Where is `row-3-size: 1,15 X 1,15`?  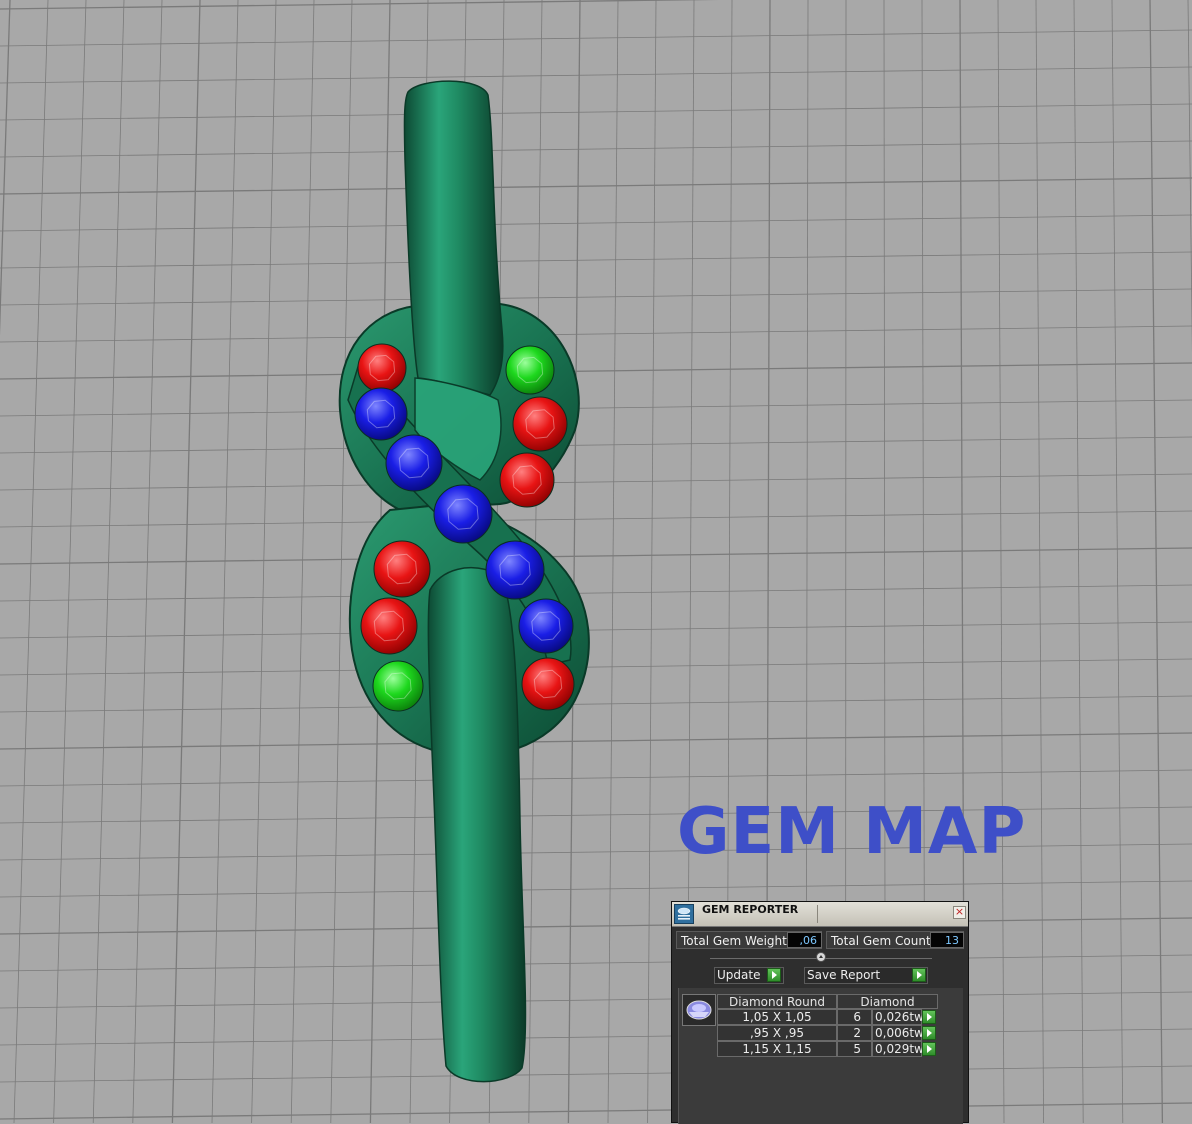 row-3-size: 1,15 X 1,15 is located at coordinates (777, 1049).